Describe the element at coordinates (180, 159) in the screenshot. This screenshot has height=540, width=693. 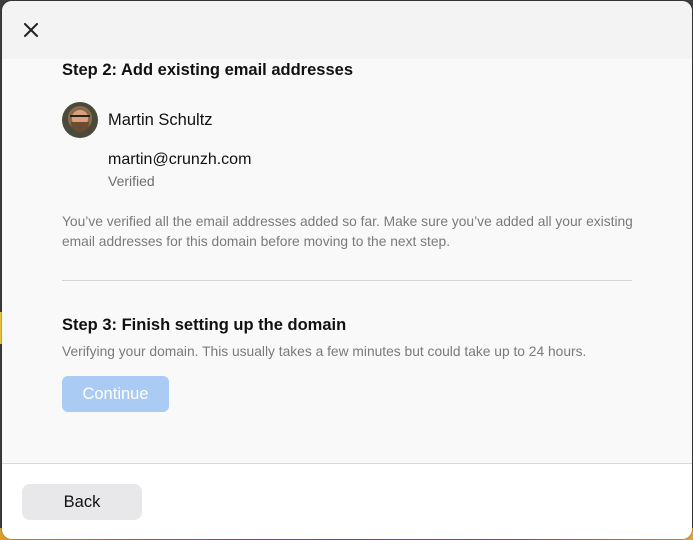
I see `email-address: martin@crunzh.com` at that location.